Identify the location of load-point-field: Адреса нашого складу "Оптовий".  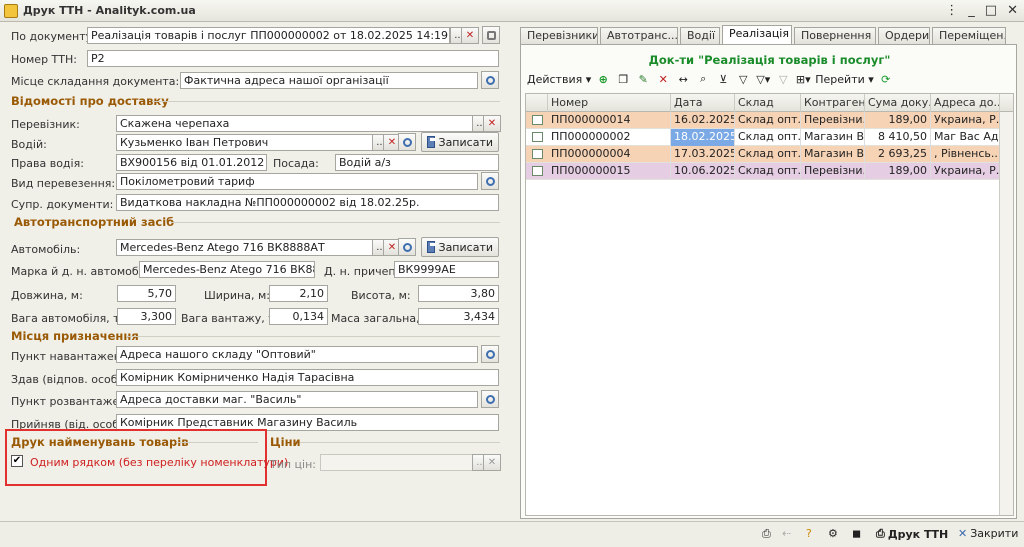
(297, 354).